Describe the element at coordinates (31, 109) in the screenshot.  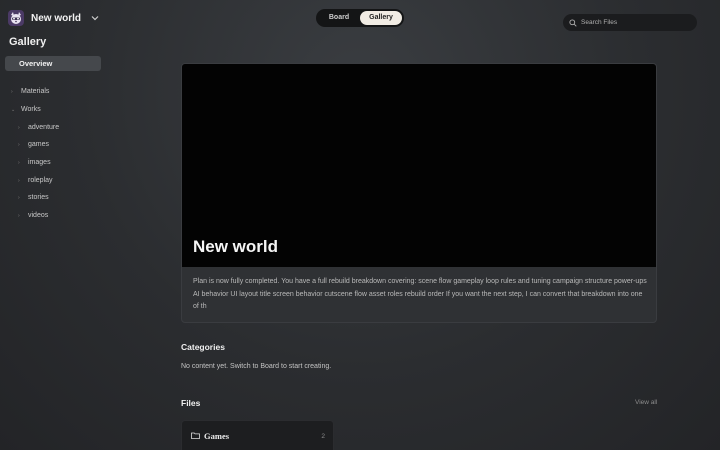
I see `sidebar-item-label: Works` at that location.